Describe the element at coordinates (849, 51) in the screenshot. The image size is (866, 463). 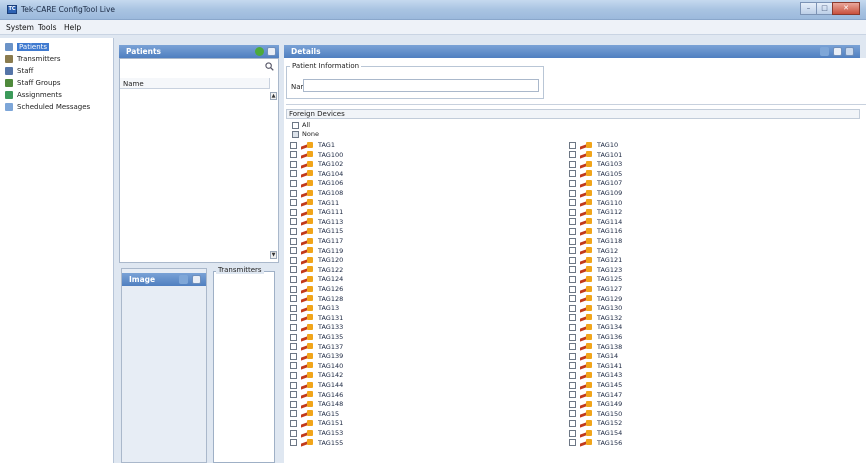
I see `revert-icon` at that location.